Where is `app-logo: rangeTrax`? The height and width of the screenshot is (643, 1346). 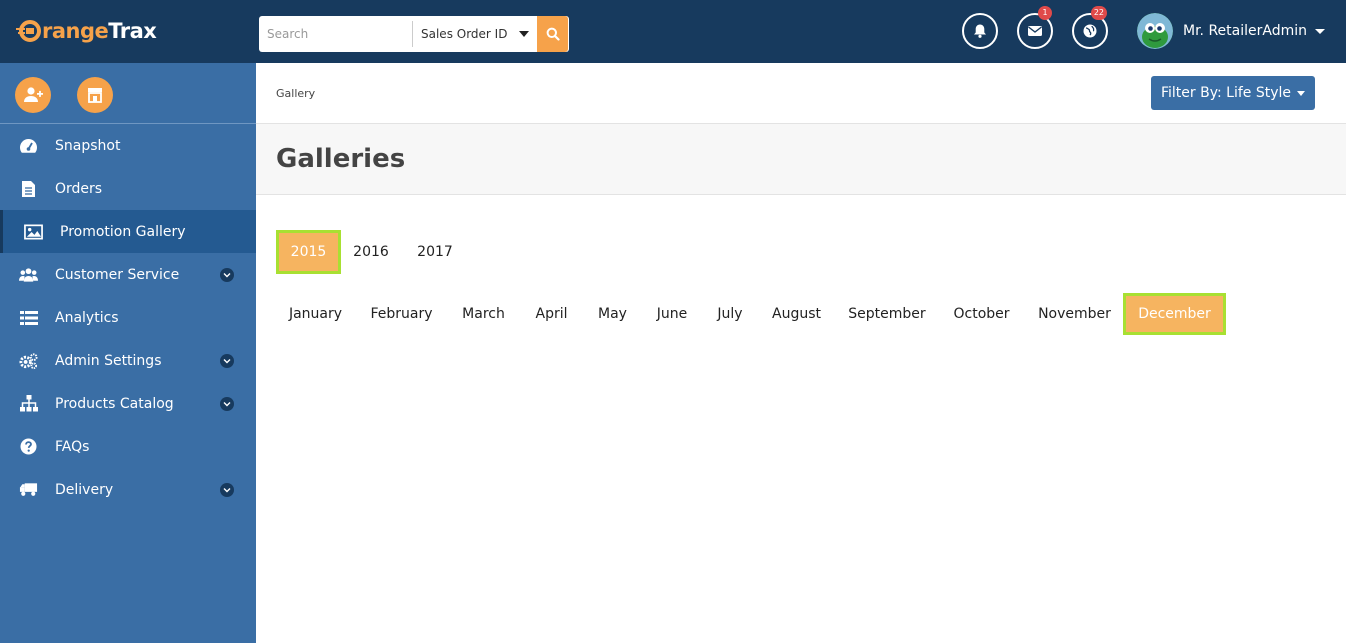
app-logo: rangeTrax is located at coordinates (86, 31).